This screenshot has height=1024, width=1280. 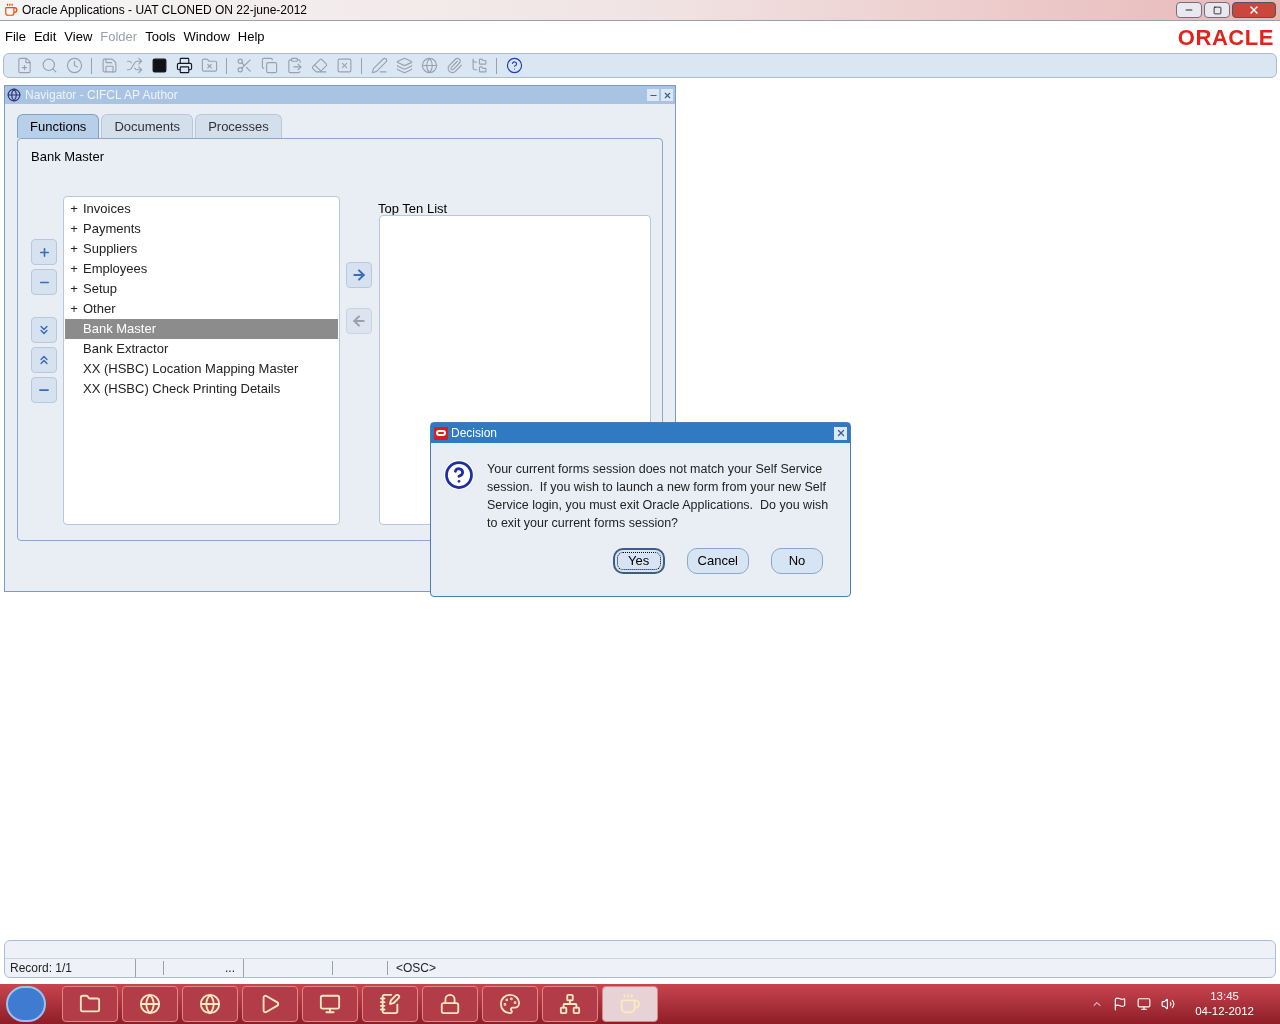 I want to click on start-button, so click(x=26, y=1004).